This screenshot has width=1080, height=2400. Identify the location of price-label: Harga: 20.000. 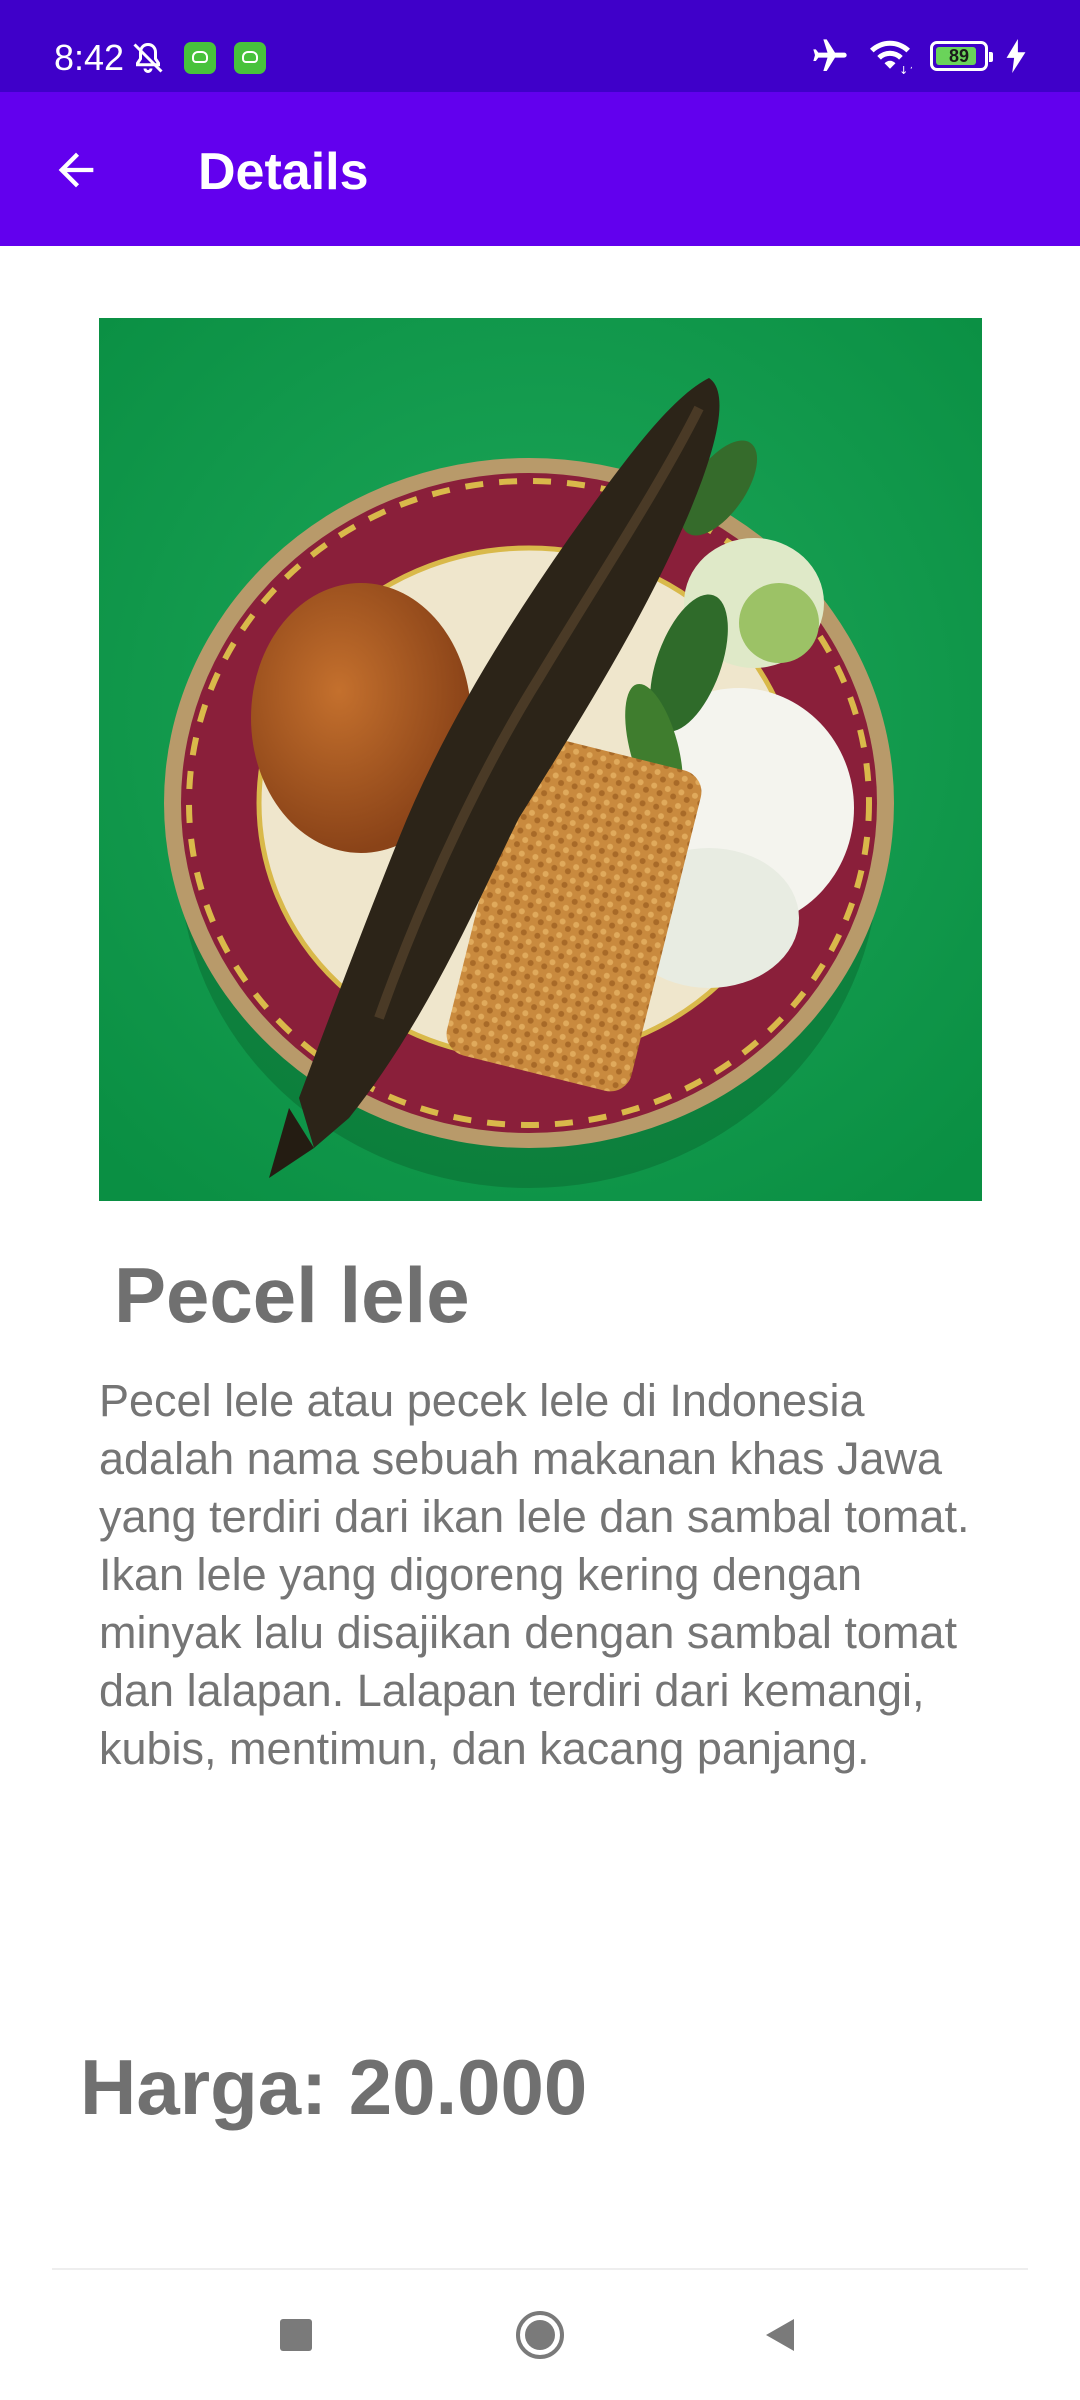
(334, 2087).